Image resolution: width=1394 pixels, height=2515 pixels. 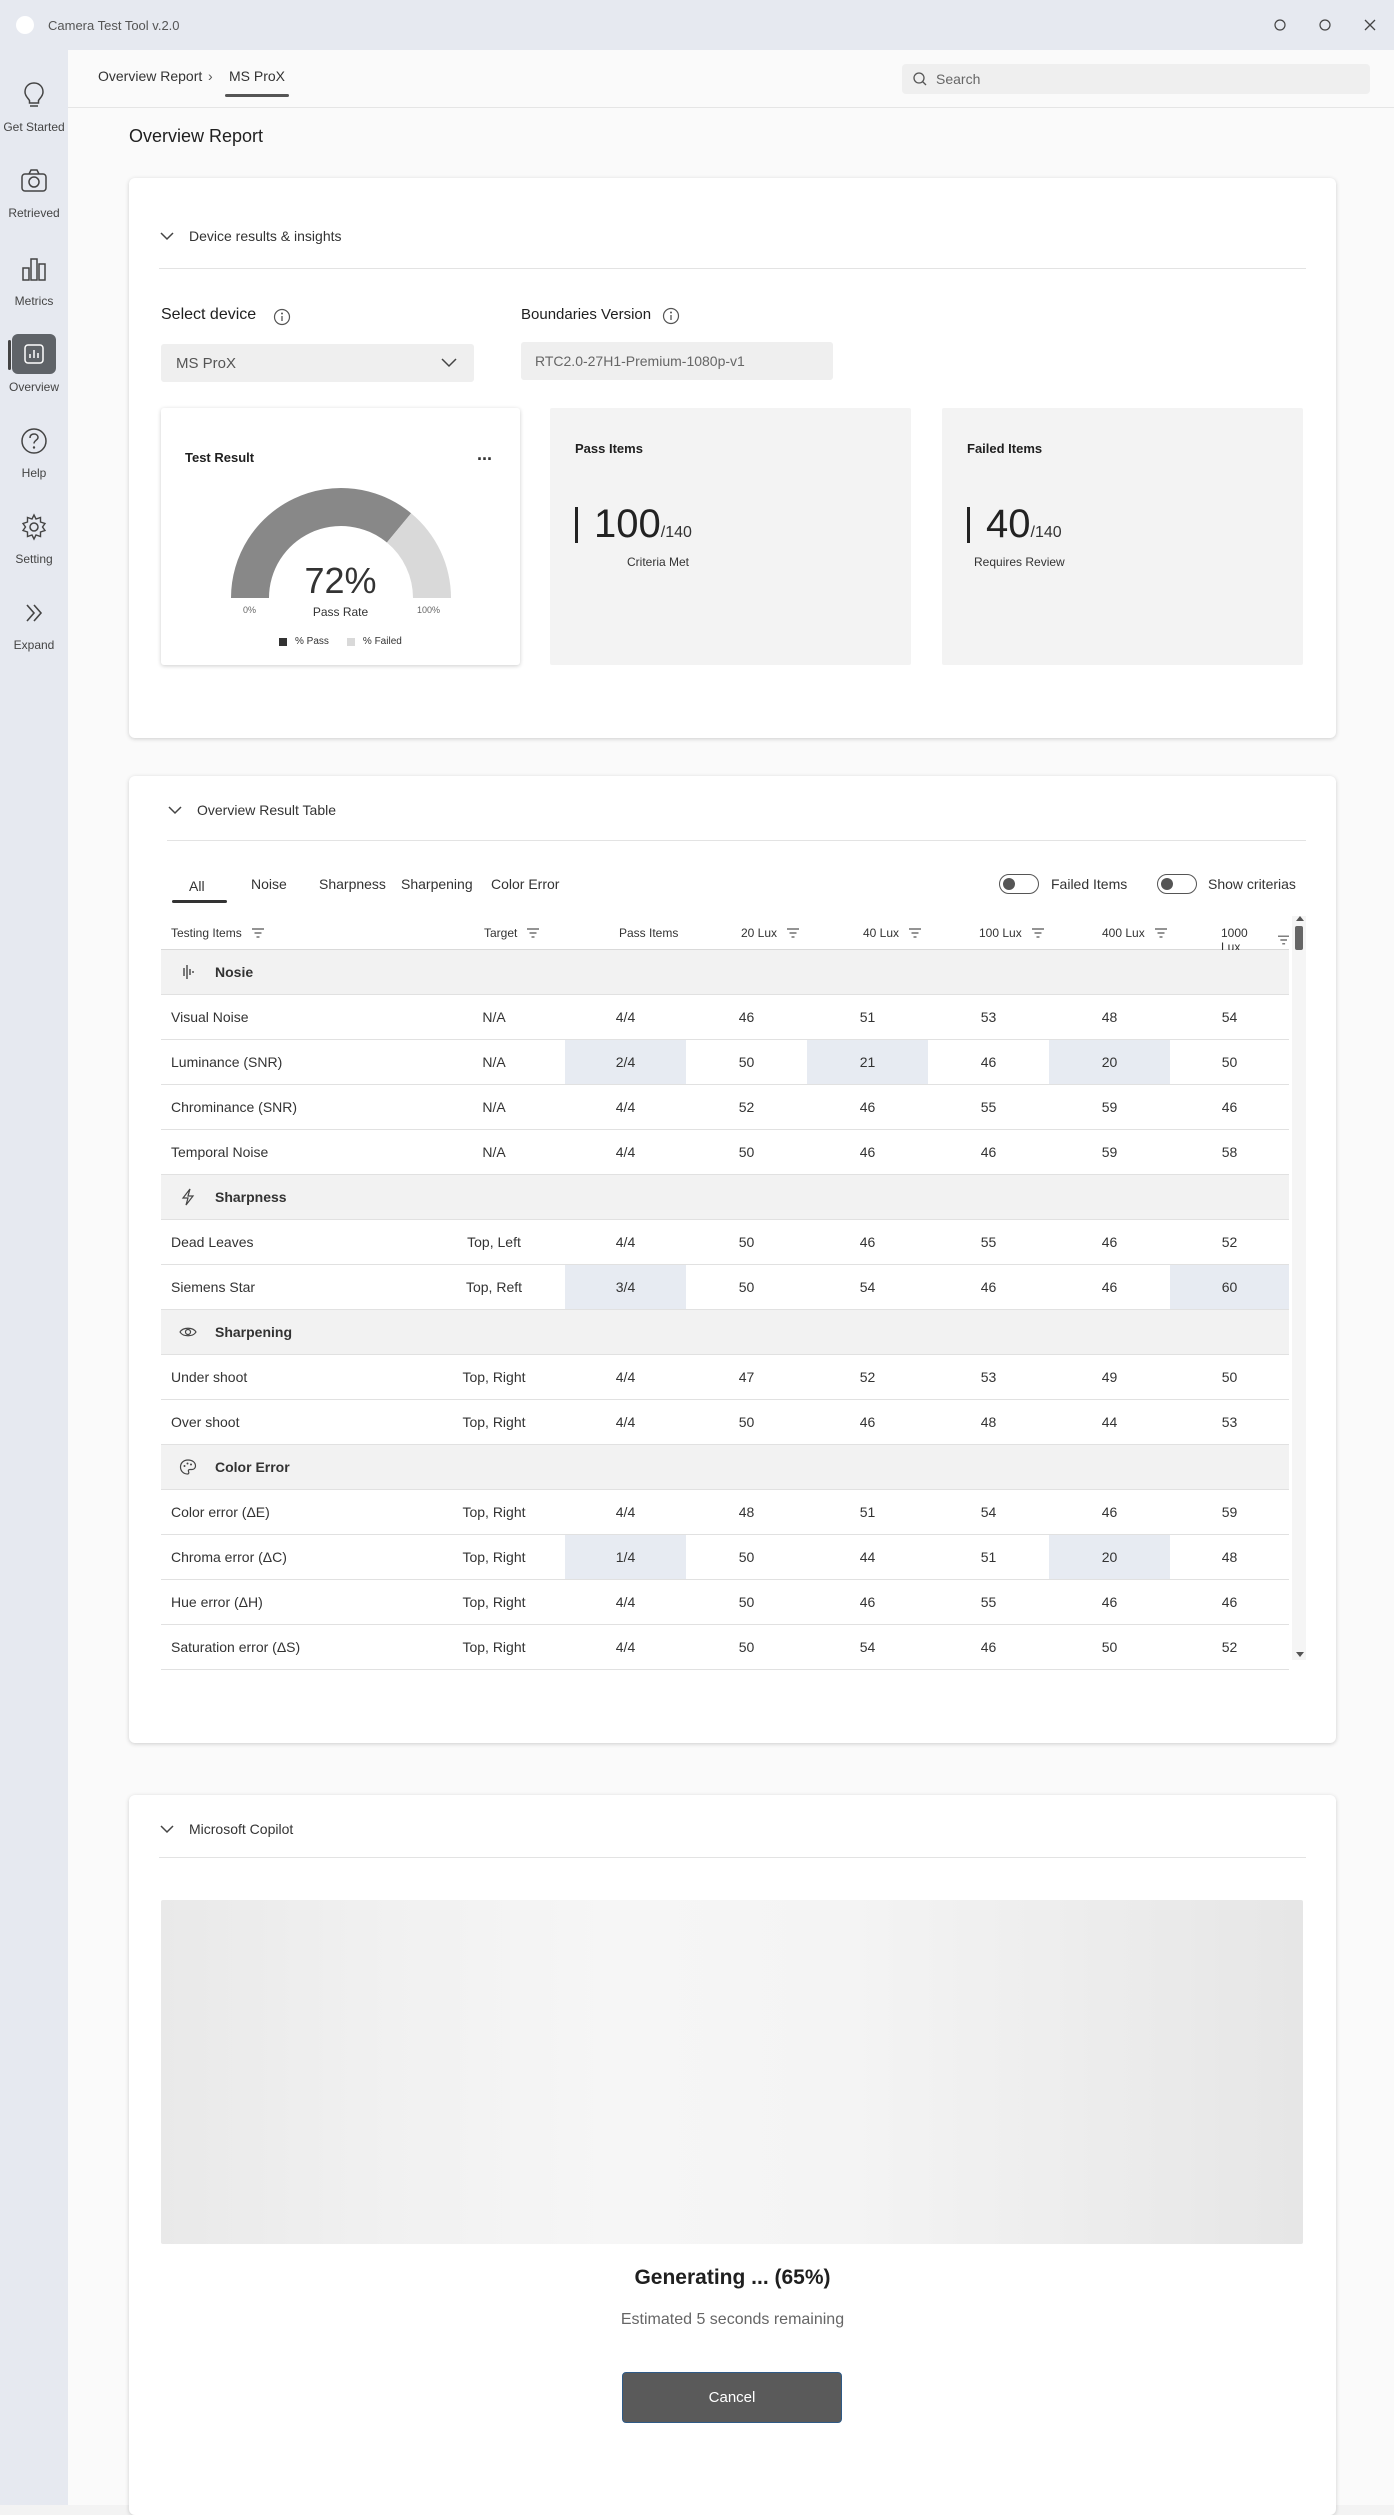 What do you see at coordinates (725, 1467) in the screenshot?
I see `table-group-row: Color Error` at bounding box center [725, 1467].